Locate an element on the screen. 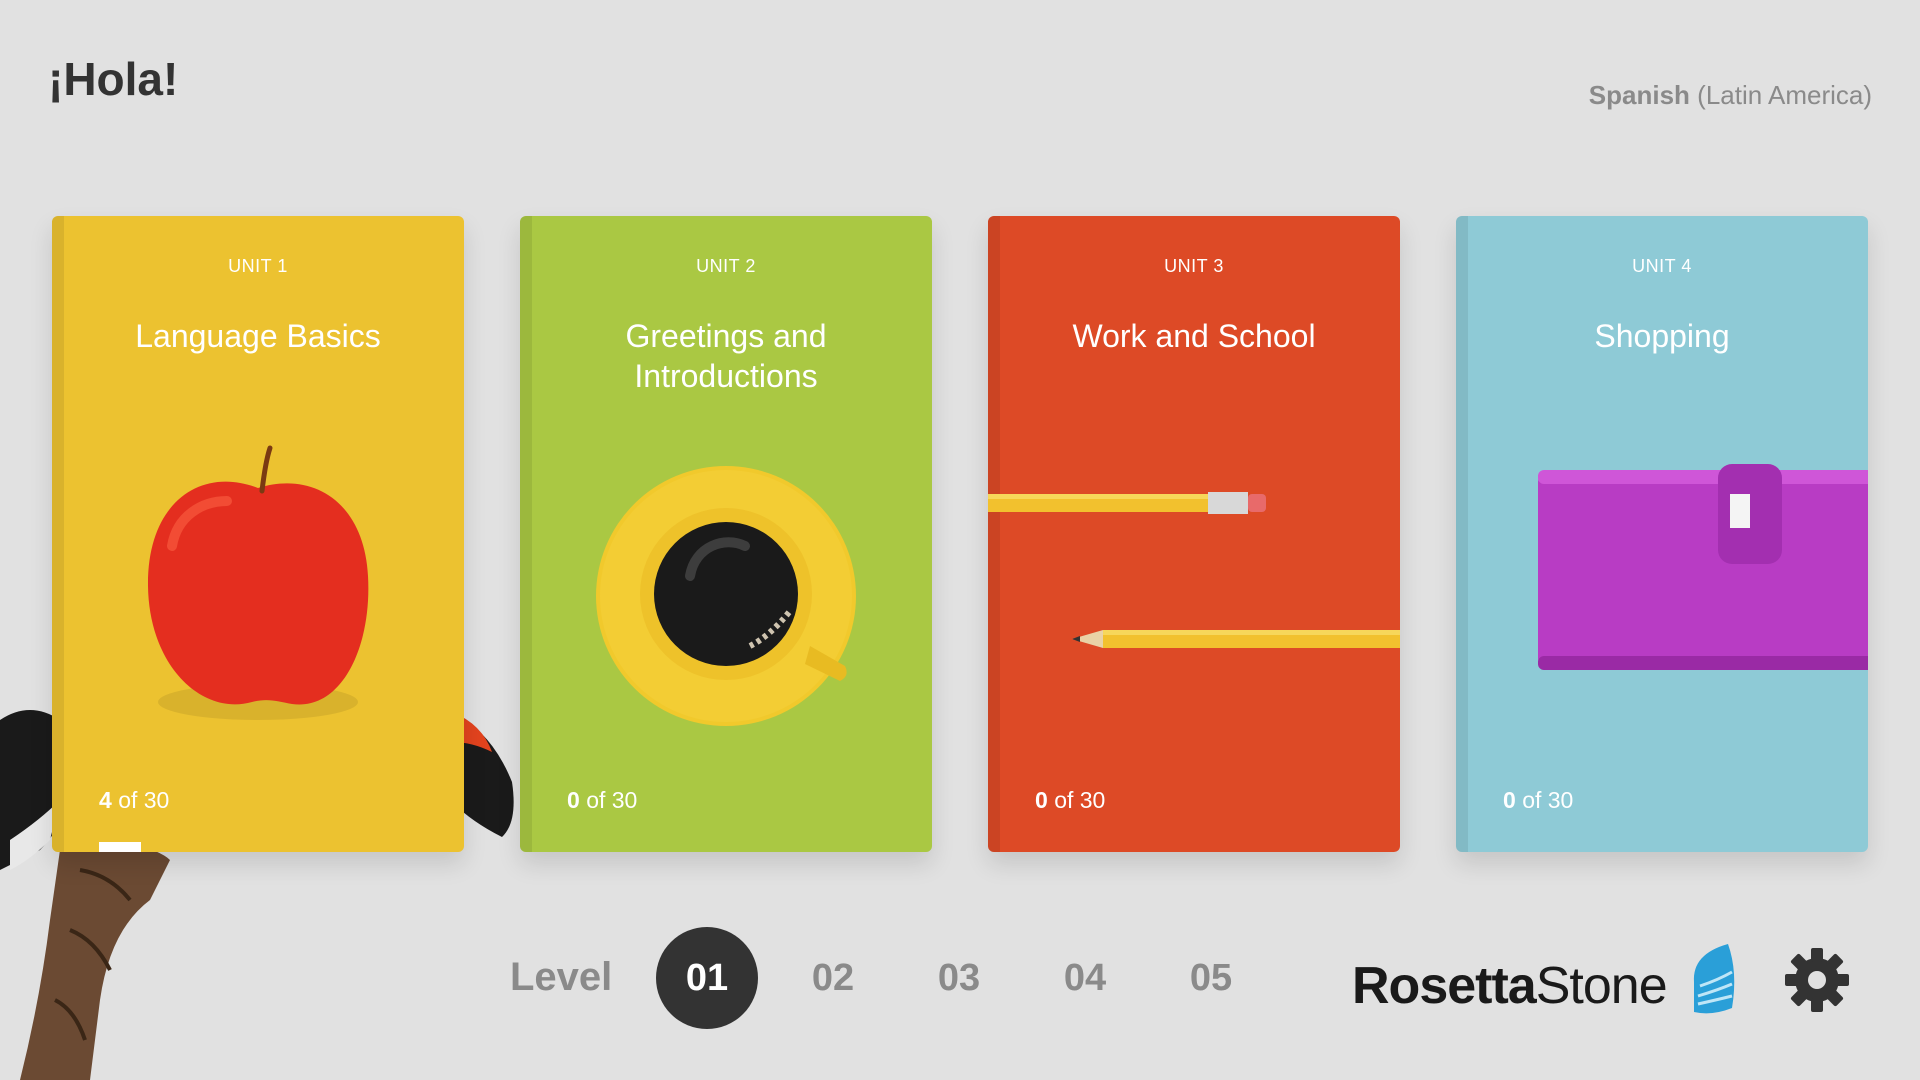  unit-title: Shopping is located at coordinates (1662, 336).